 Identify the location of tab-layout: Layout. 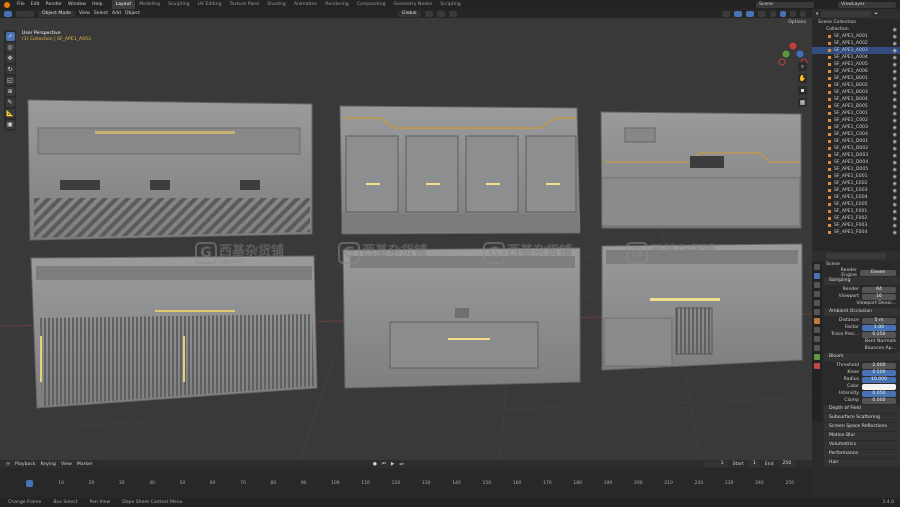
(123, 4).